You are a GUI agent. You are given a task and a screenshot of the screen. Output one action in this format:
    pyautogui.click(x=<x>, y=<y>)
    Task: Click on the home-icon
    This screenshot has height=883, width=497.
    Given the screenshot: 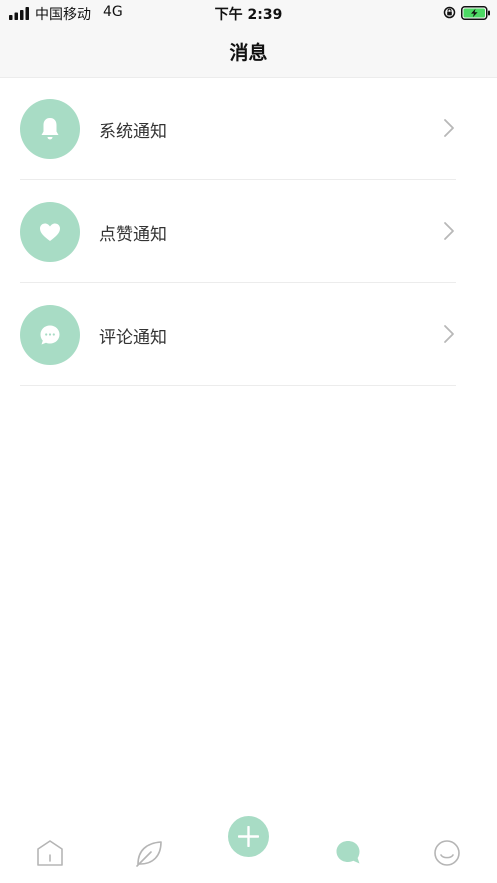 What is the action you would take?
    pyautogui.click(x=50, y=853)
    